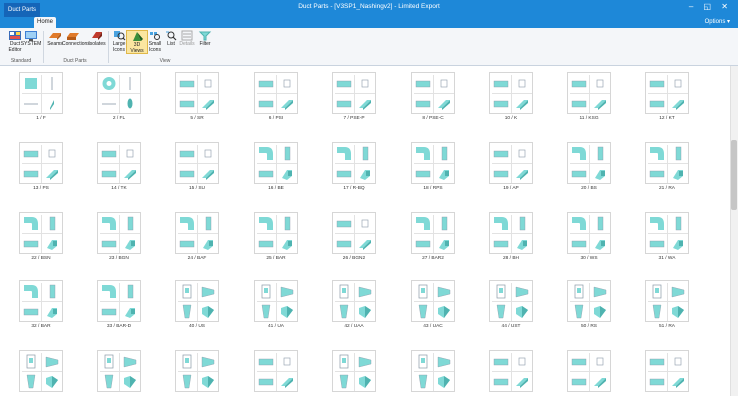 The height and width of the screenshot is (396, 738). What do you see at coordinates (197, 188) in the screenshot?
I see `part-label: 15 / SU` at bounding box center [197, 188].